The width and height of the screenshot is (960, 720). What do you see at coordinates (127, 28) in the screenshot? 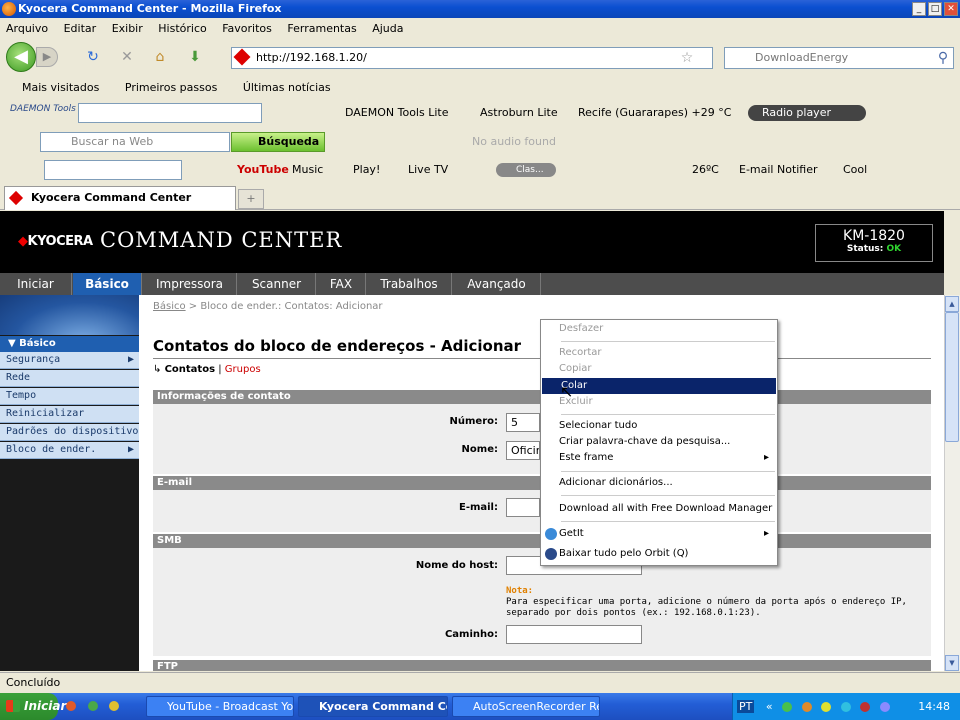
I see `menu-exibir: Exibir` at bounding box center [127, 28].